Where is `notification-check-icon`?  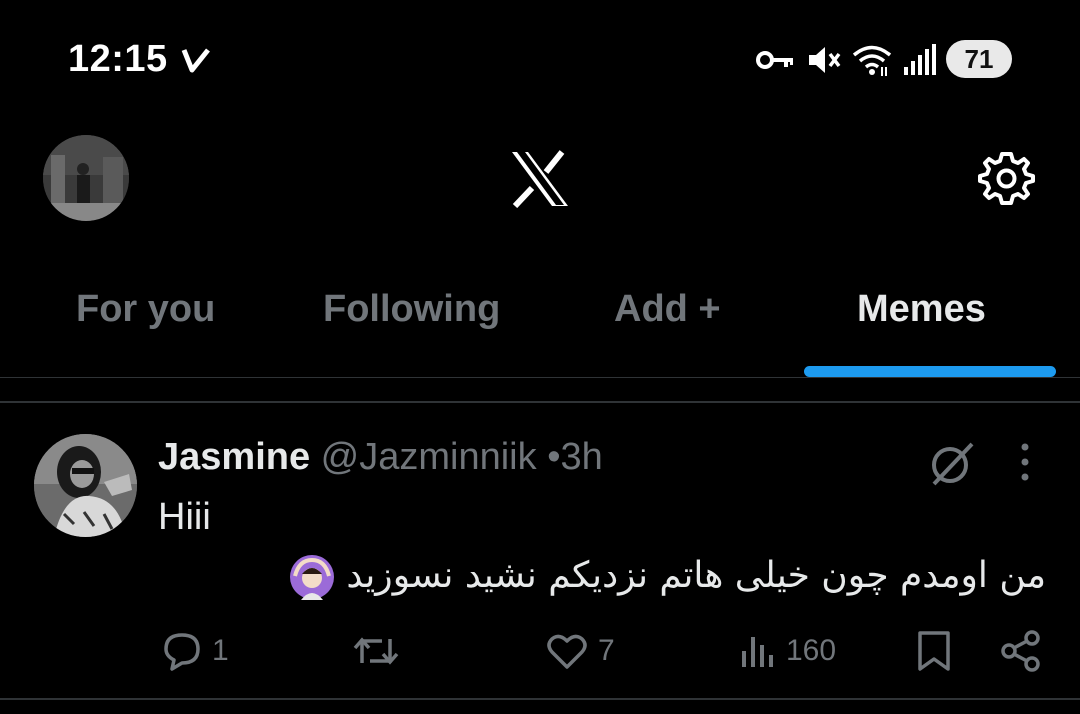
notification-check-icon is located at coordinates (195, 60).